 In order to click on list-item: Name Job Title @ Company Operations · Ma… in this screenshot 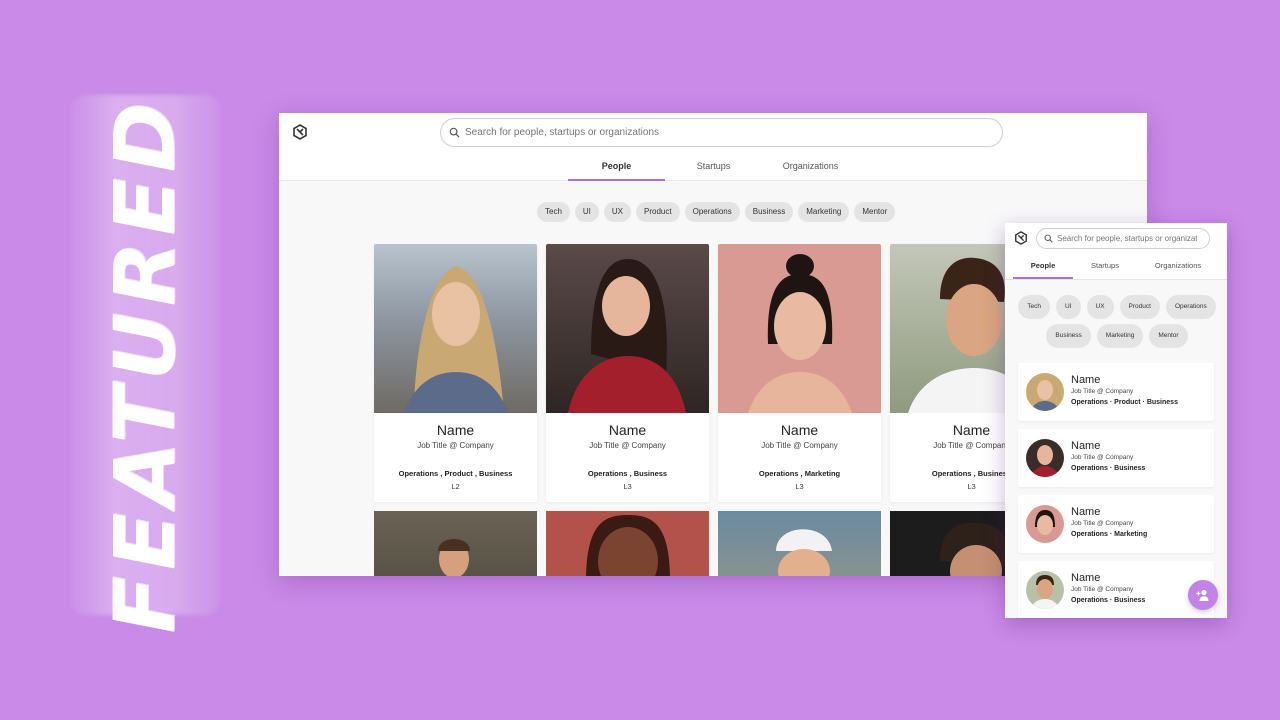, I will do `click(1116, 524)`.